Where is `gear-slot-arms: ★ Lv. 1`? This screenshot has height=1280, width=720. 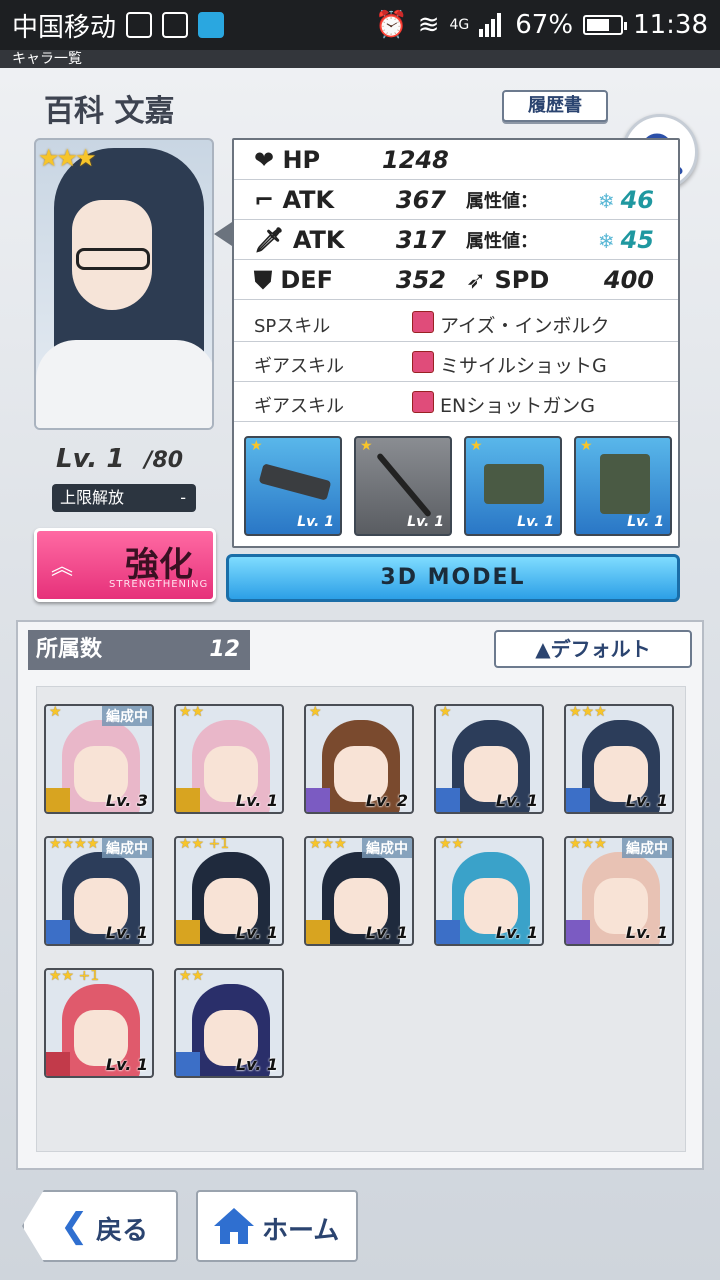 gear-slot-arms: ★ Lv. 1 is located at coordinates (513, 486).